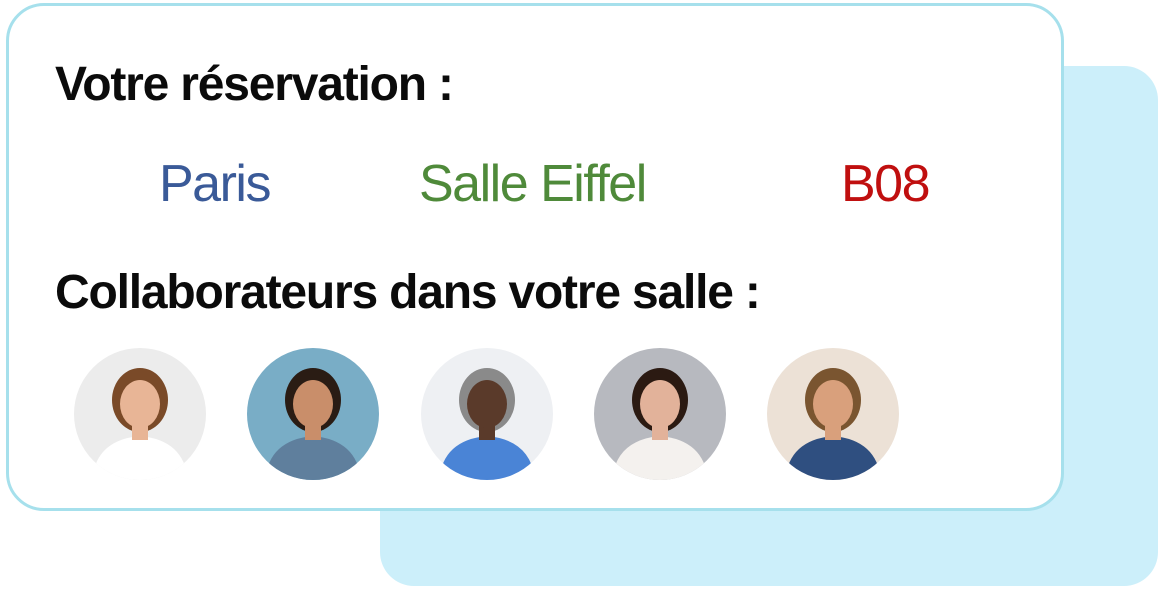 This screenshot has height=591, width=1159. I want to click on avatar-man-plaid, so click(487, 414).